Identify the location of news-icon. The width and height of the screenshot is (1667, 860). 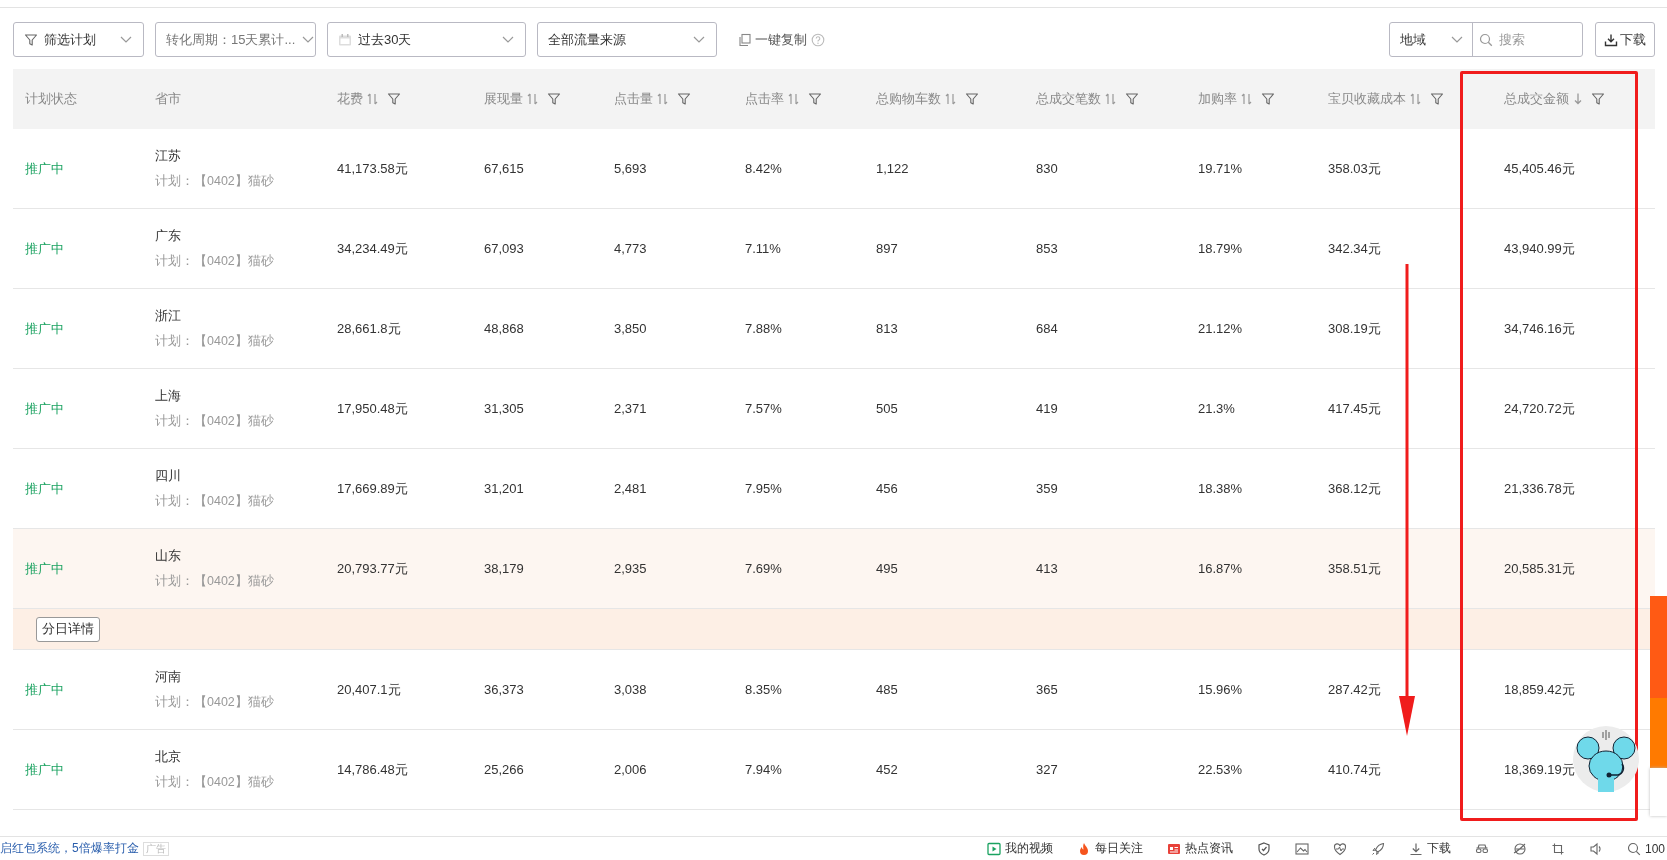
(1173, 848).